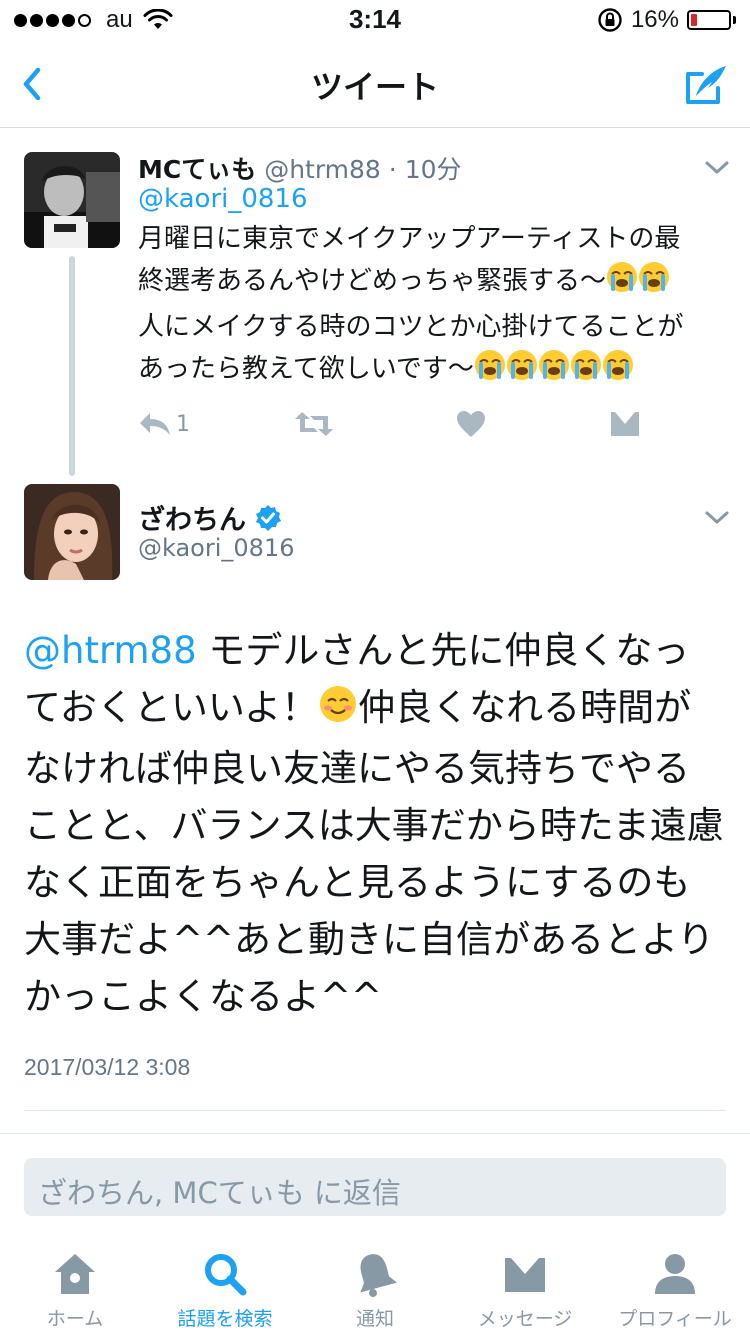 The width and height of the screenshot is (750, 1334). I want to click on like-action, so click(471, 424).